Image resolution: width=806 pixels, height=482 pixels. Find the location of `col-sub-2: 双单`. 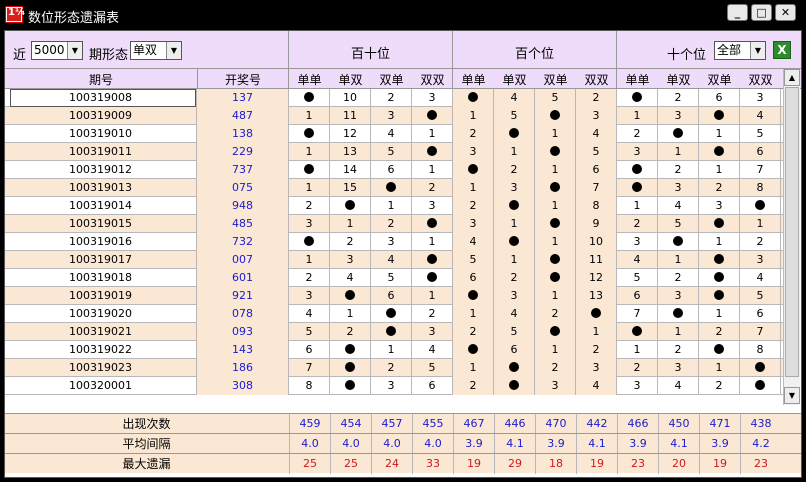

col-sub-2: 双单 is located at coordinates (391, 80).